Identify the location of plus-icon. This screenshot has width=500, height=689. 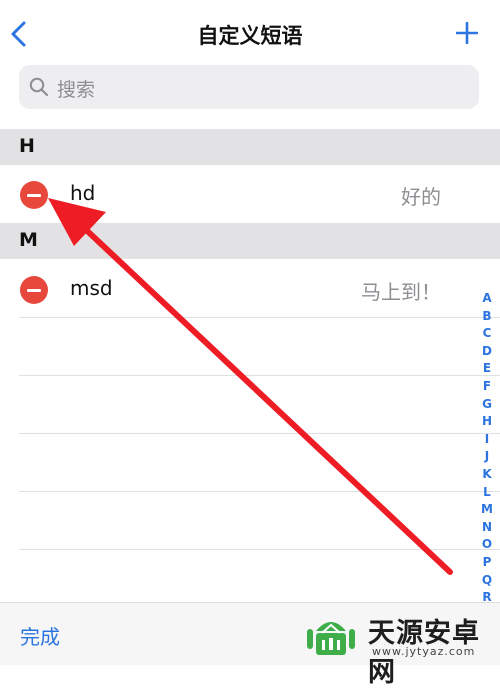
(467, 33).